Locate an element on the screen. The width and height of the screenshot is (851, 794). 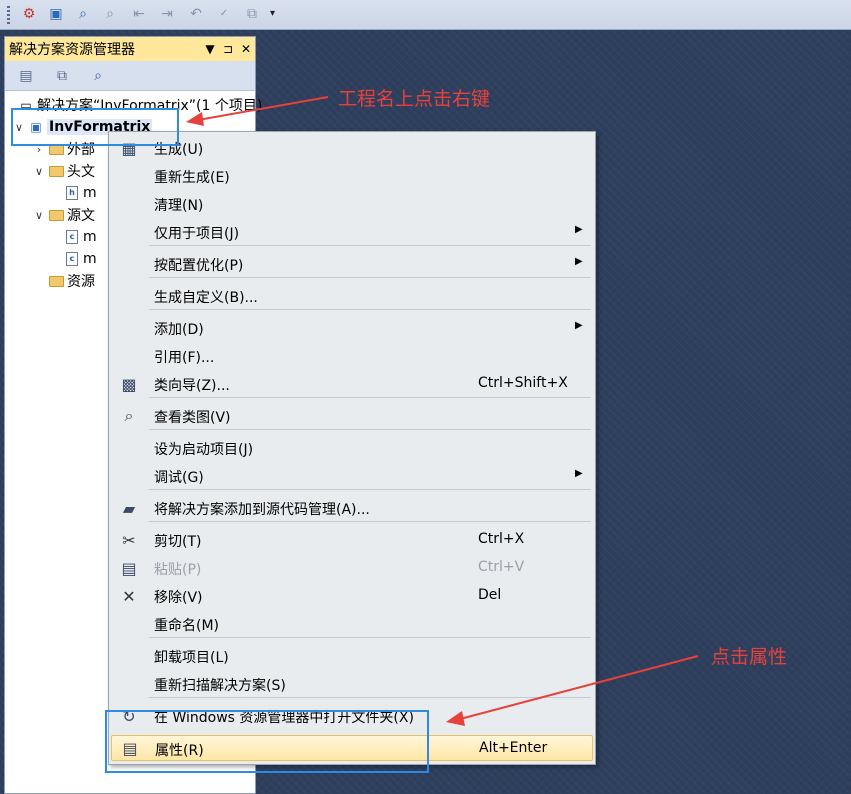
menu-item-label: 添加(D) is located at coordinates (179, 330).